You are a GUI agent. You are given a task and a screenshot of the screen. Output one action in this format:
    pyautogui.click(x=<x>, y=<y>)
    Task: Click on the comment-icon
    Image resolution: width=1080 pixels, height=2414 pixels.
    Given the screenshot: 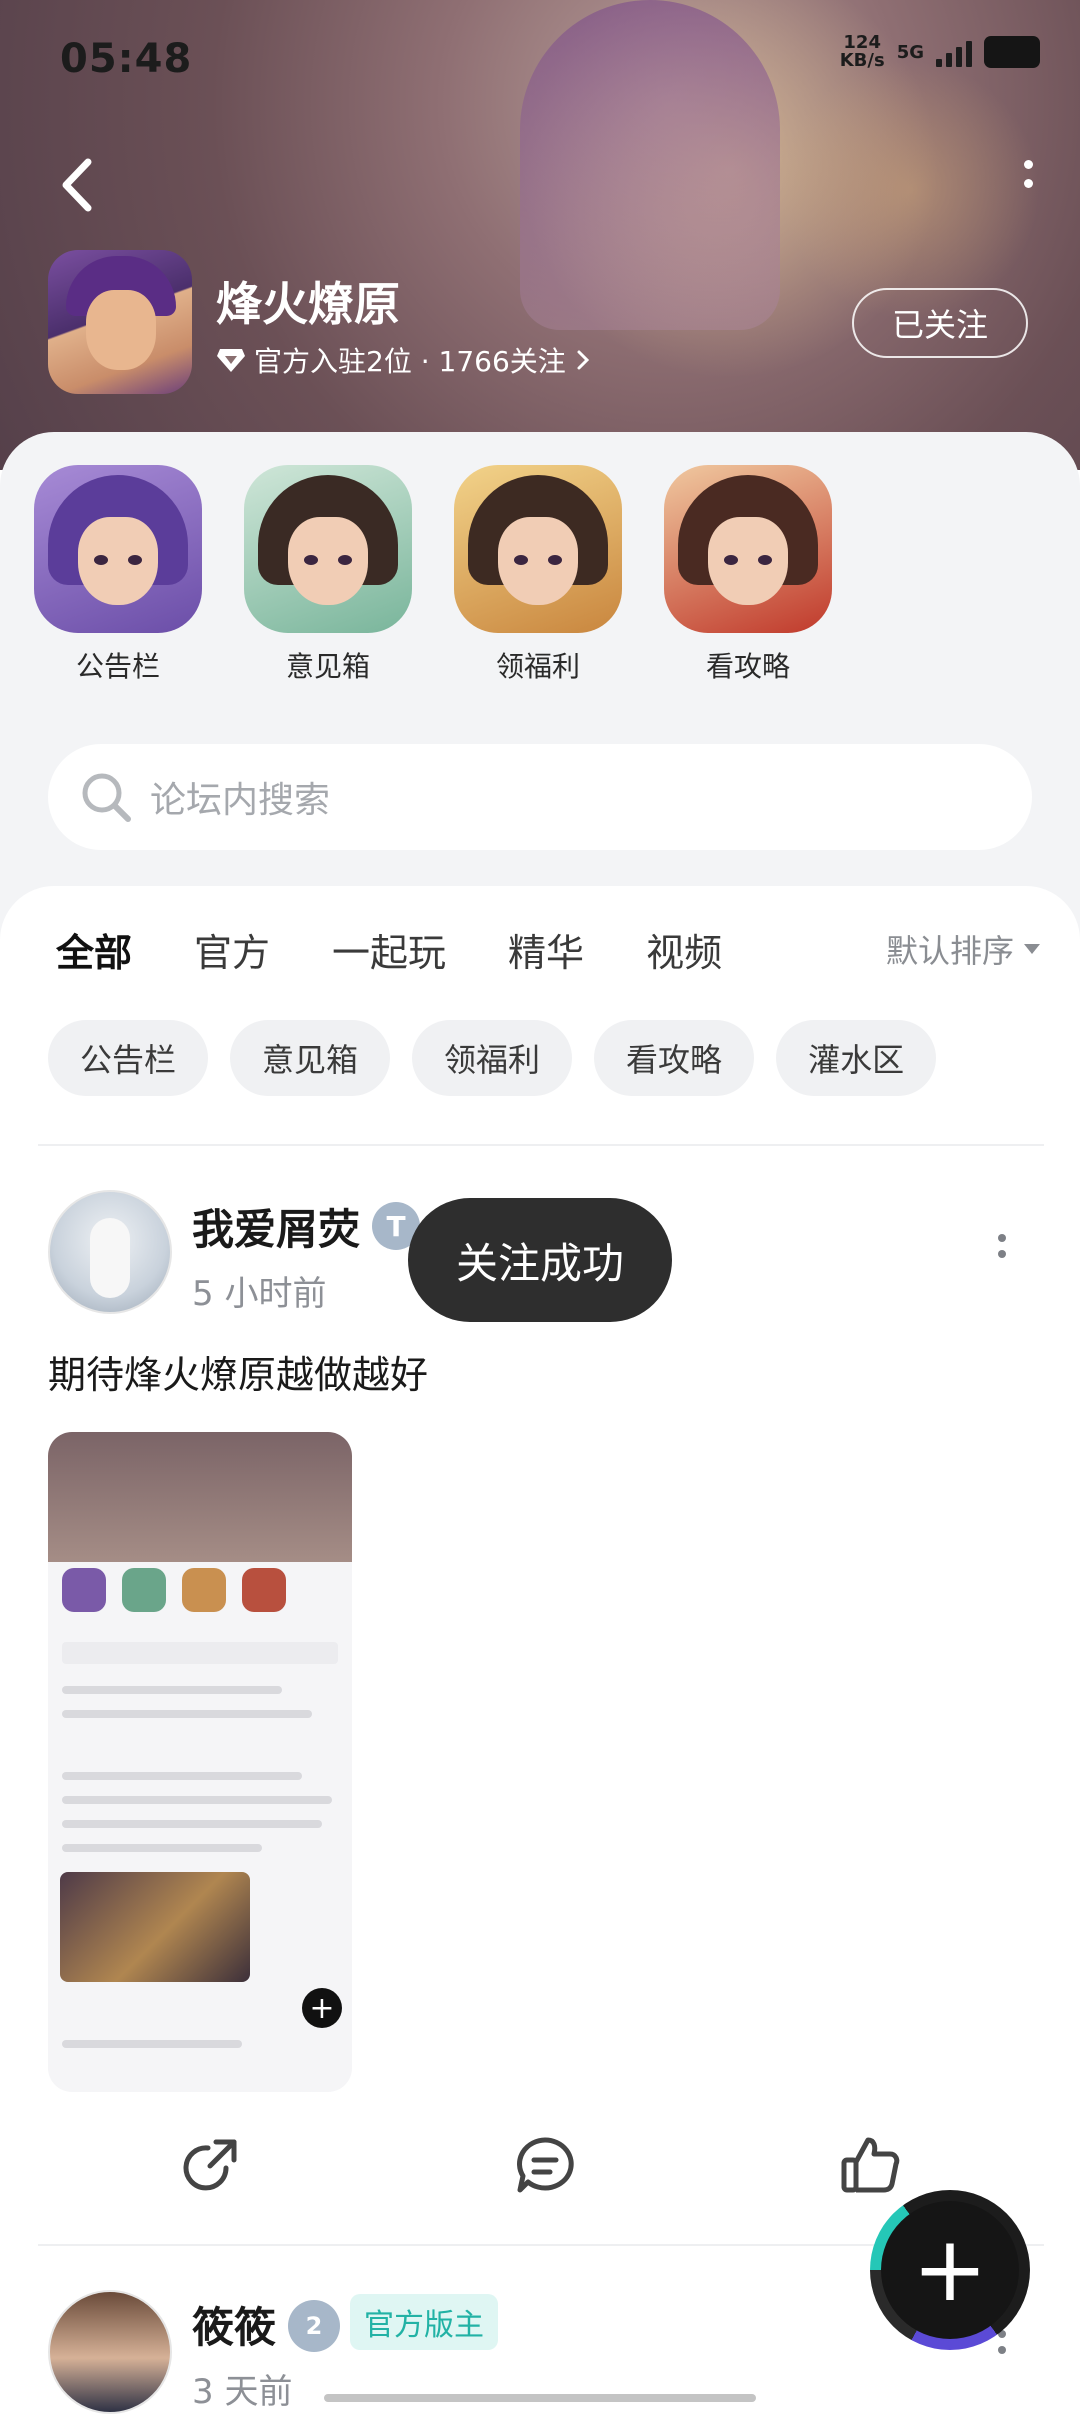 What is the action you would take?
    pyautogui.click(x=545, y=2165)
    